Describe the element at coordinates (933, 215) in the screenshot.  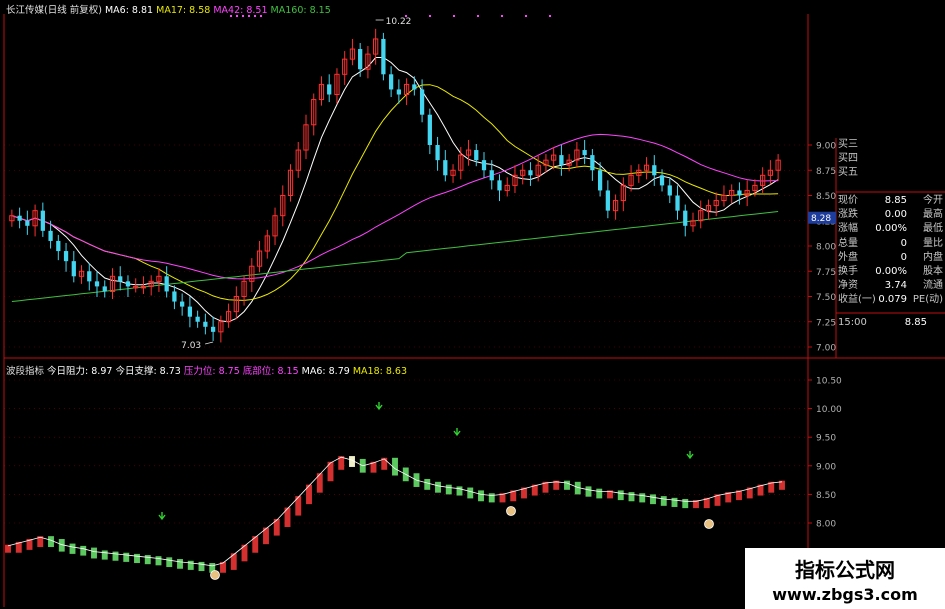
I see `quote-label-right: 最高` at that location.